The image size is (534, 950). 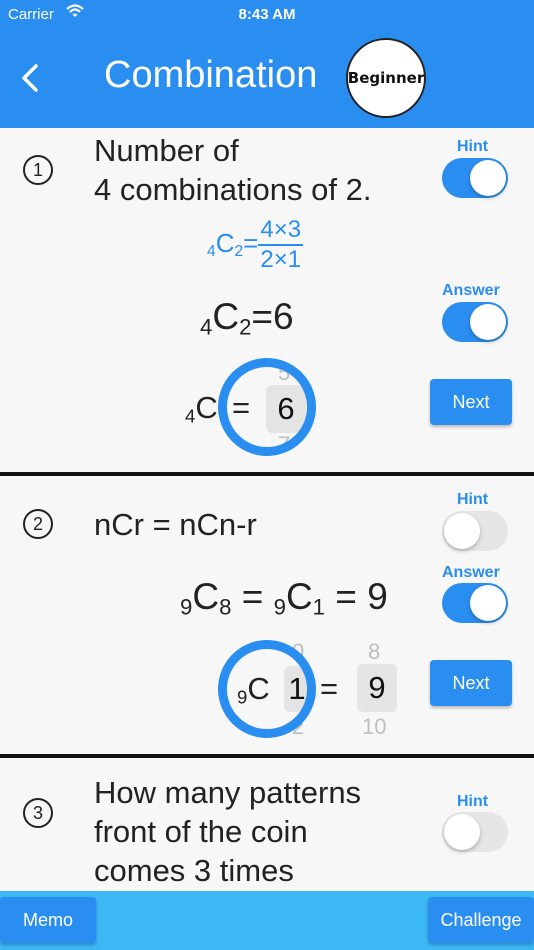 I want to click on picker-ghost-above: 8, so click(x=374, y=651).